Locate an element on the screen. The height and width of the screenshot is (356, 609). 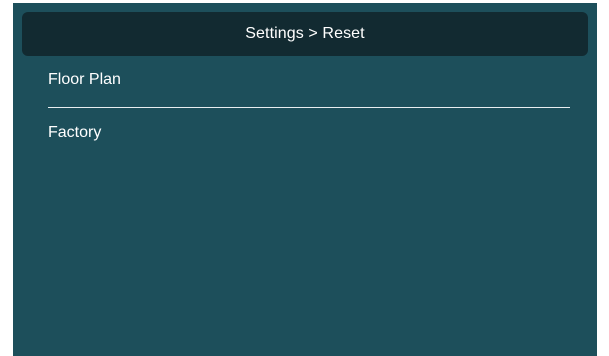
header-bar: Settings > Reset is located at coordinates (305, 34).